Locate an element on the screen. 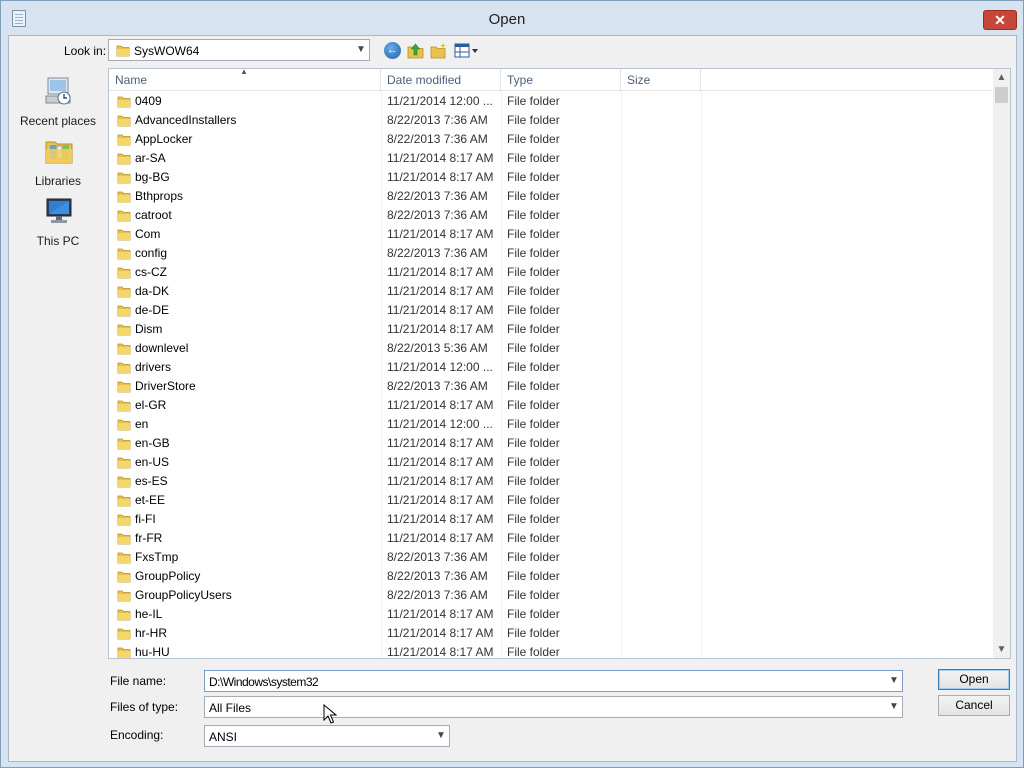 This screenshot has width=1024, height=768. table-row: downlevel 8/22/2013 5:36 AM File folder is located at coordinates (551, 348).